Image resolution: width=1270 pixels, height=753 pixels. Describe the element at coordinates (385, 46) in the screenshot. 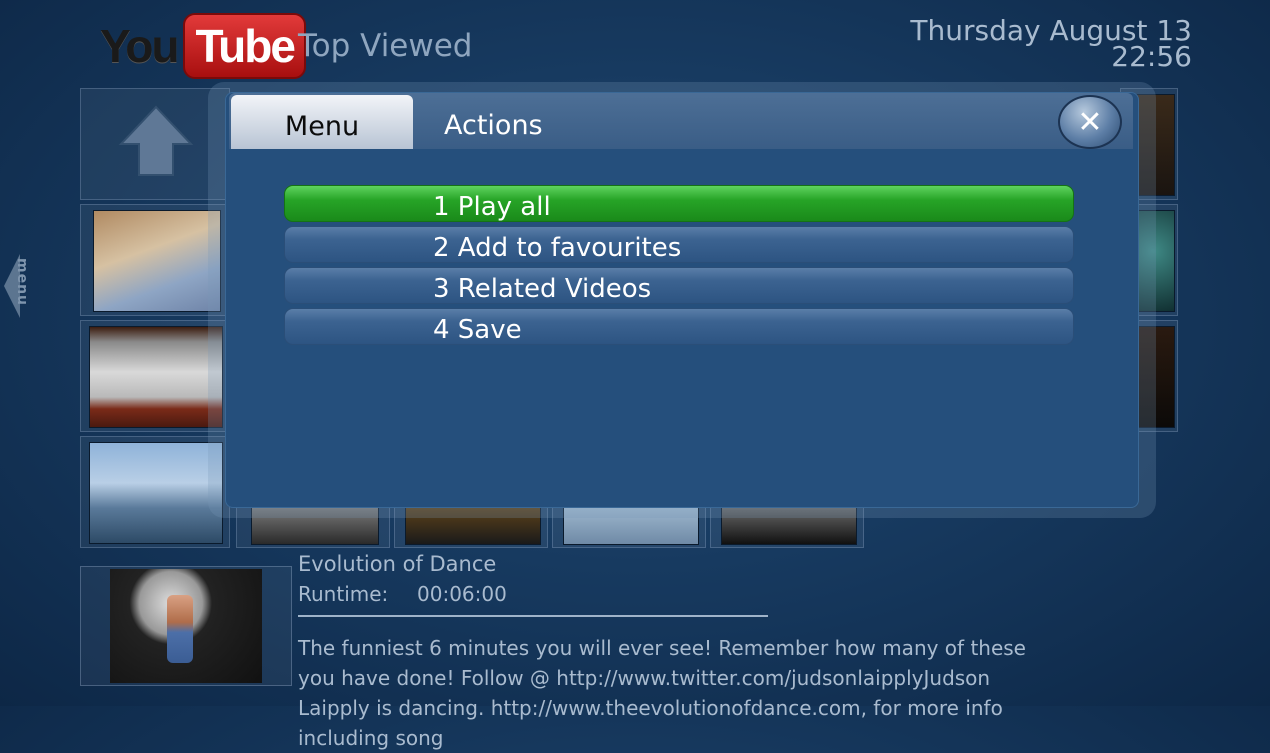

I see `page-title: Top Viewed` at that location.